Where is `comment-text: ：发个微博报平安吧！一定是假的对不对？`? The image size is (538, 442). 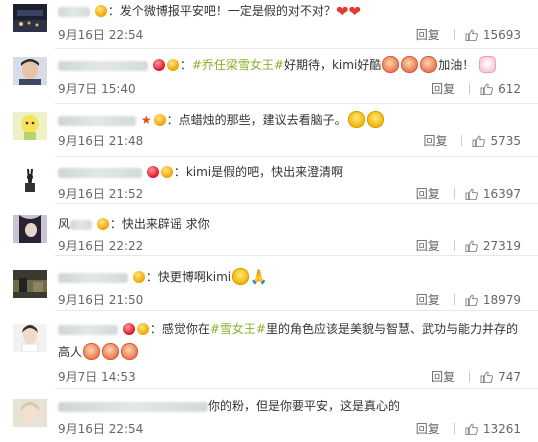
comment-text: ：发个微博报平安吧！一定是假的对不对？ is located at coordinates (221, 11).